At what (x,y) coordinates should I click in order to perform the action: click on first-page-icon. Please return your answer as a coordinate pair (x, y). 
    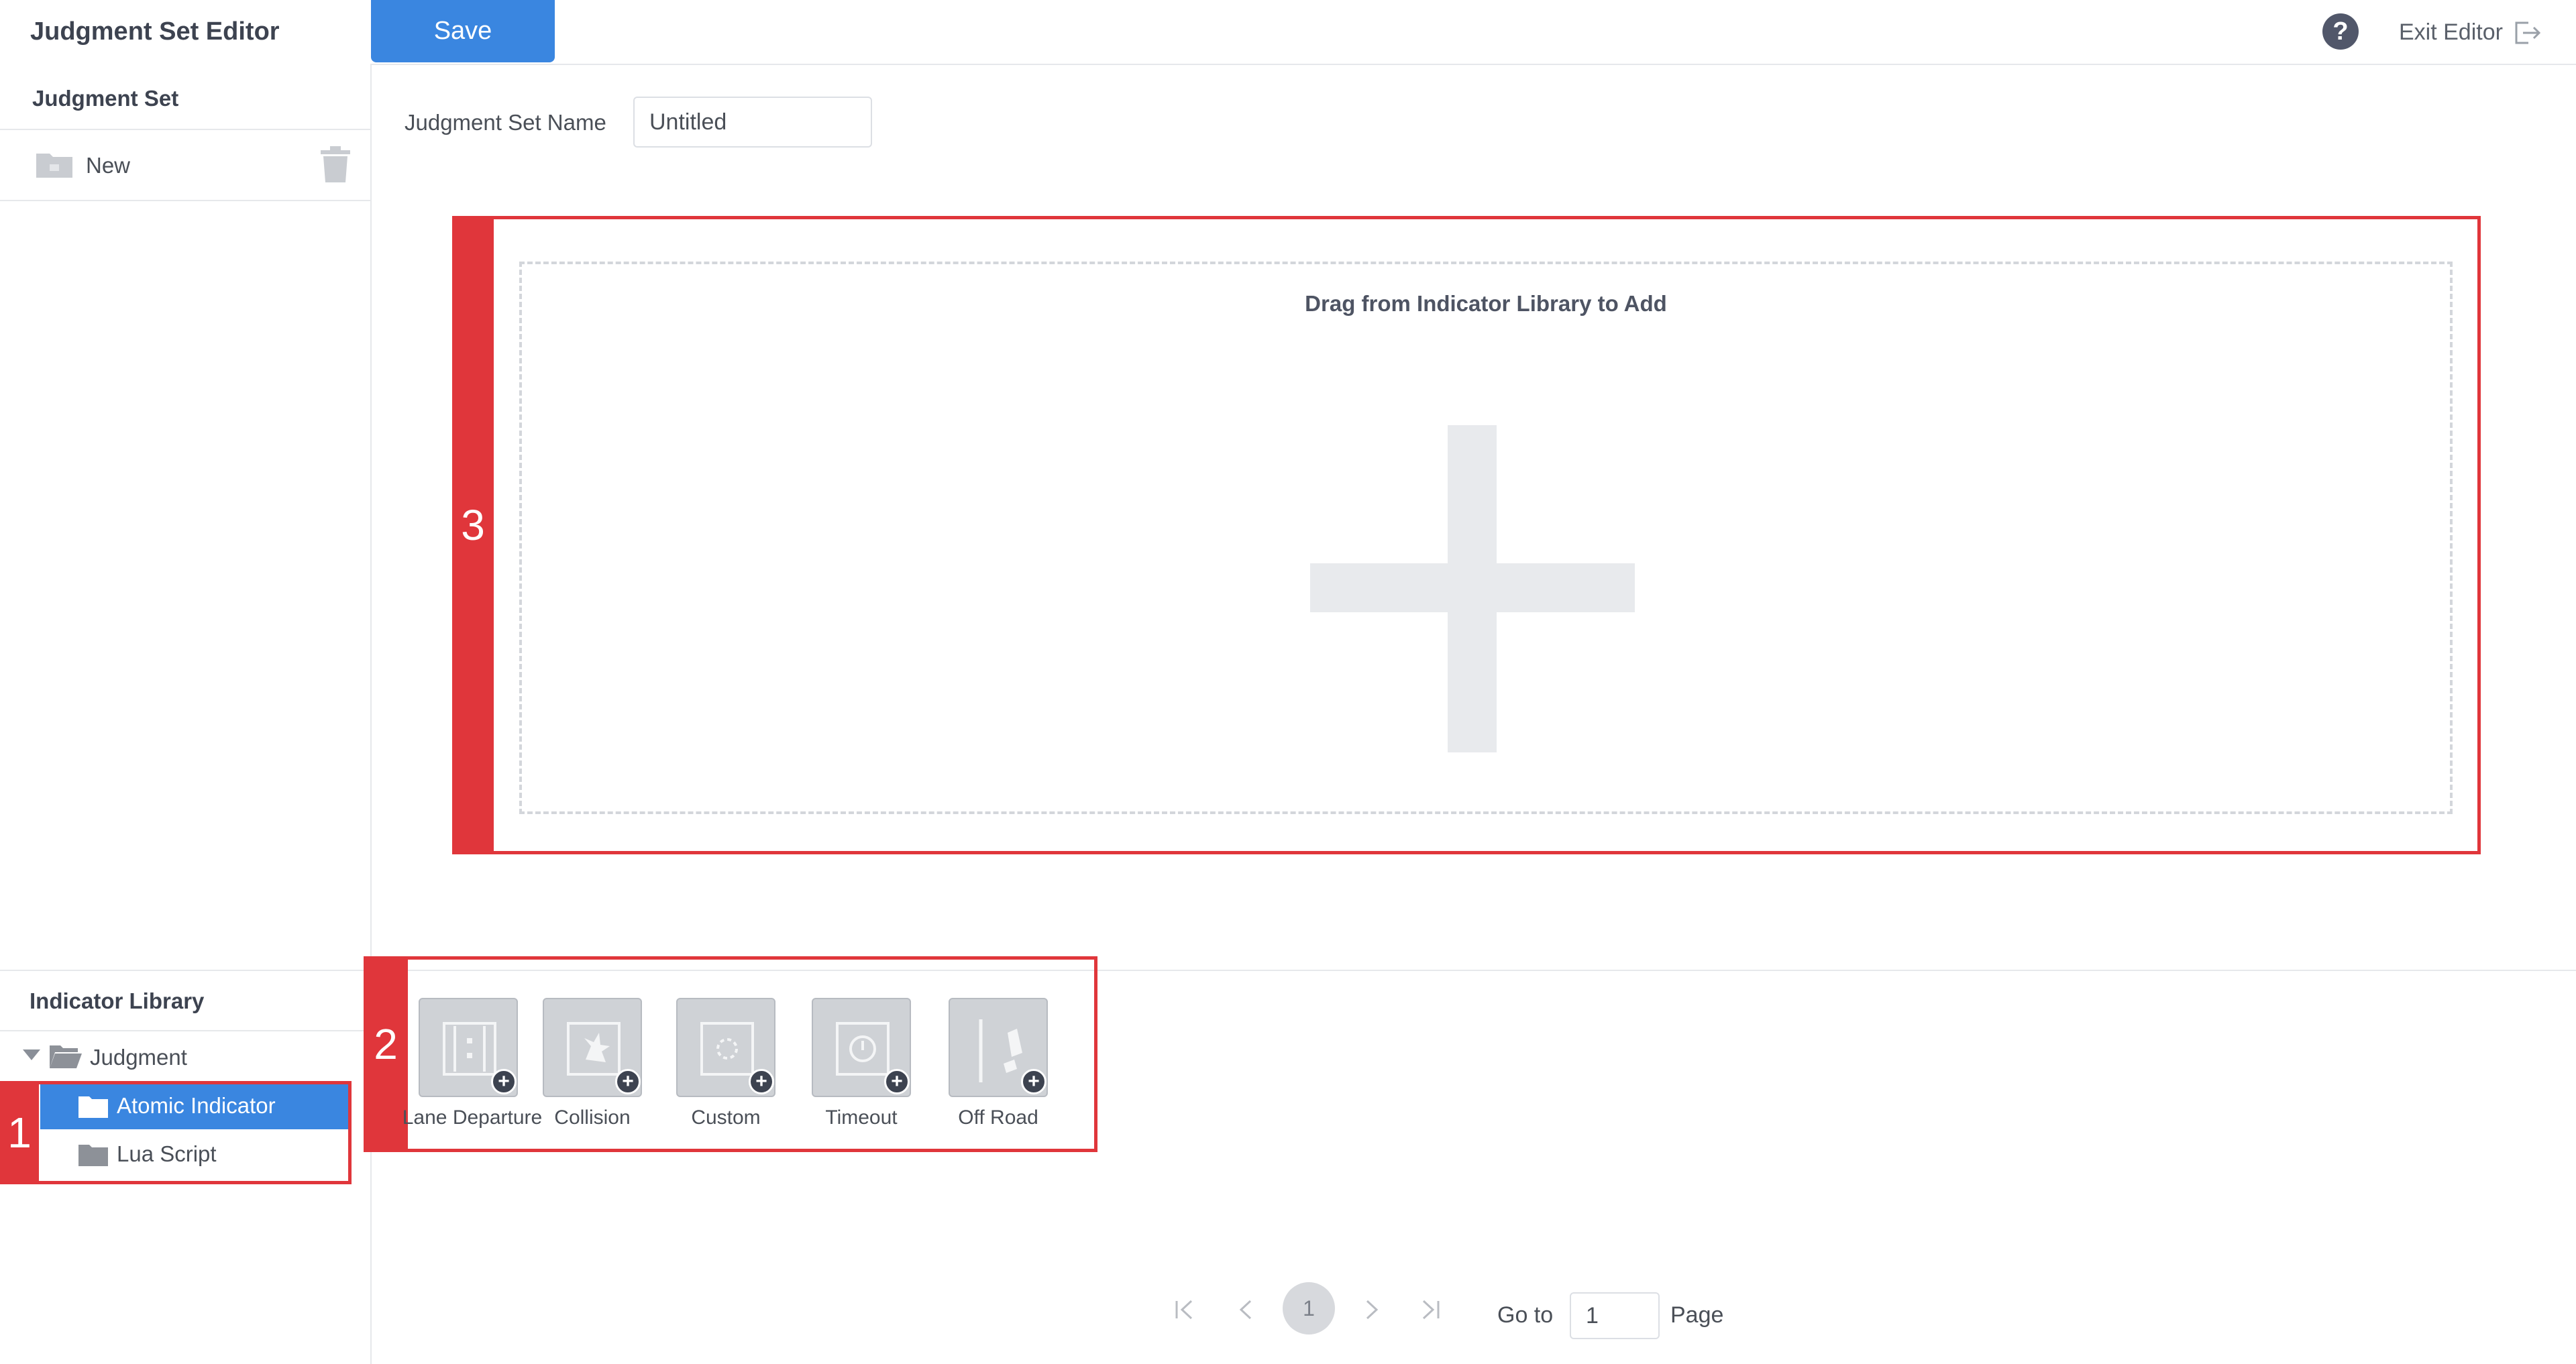
    Looking at the image, I should click on (1184, 1309).